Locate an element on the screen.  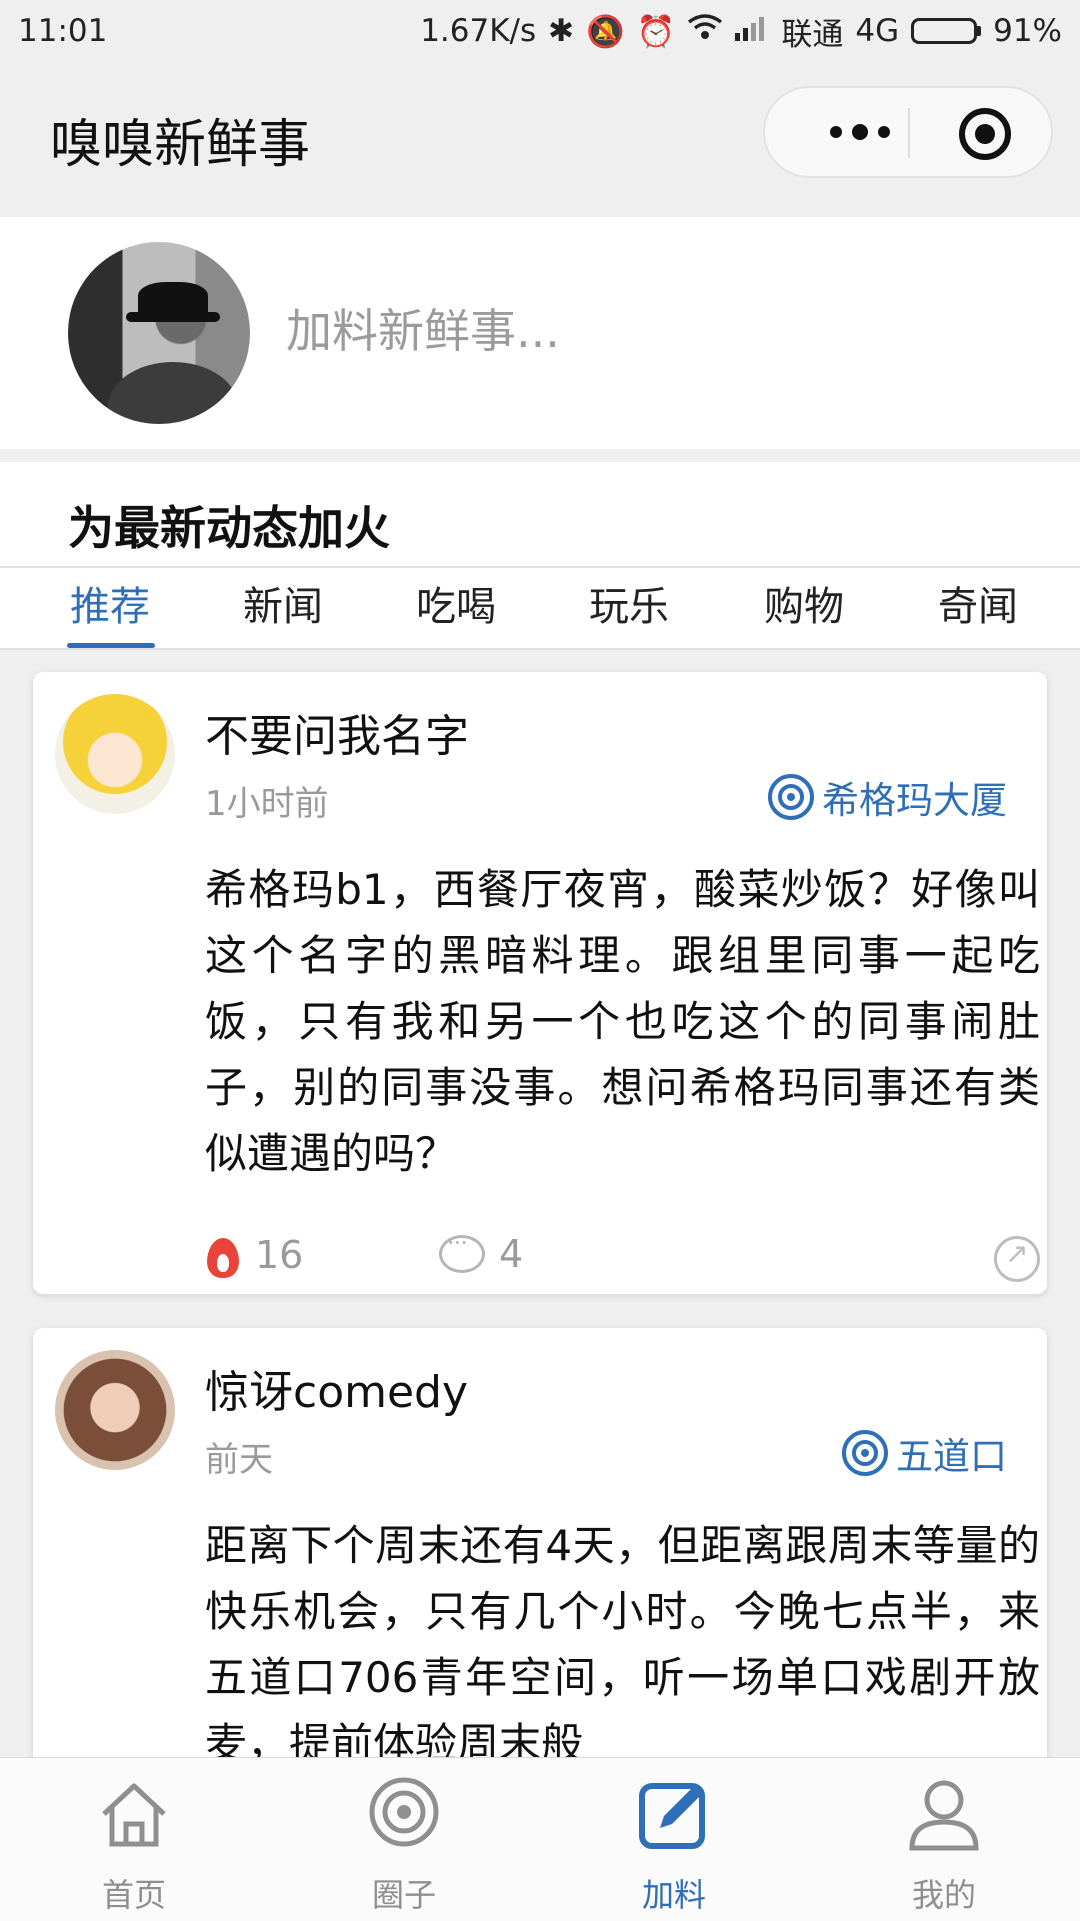
tabbar-label: 圈子 is located at coordinates (403, 1895).